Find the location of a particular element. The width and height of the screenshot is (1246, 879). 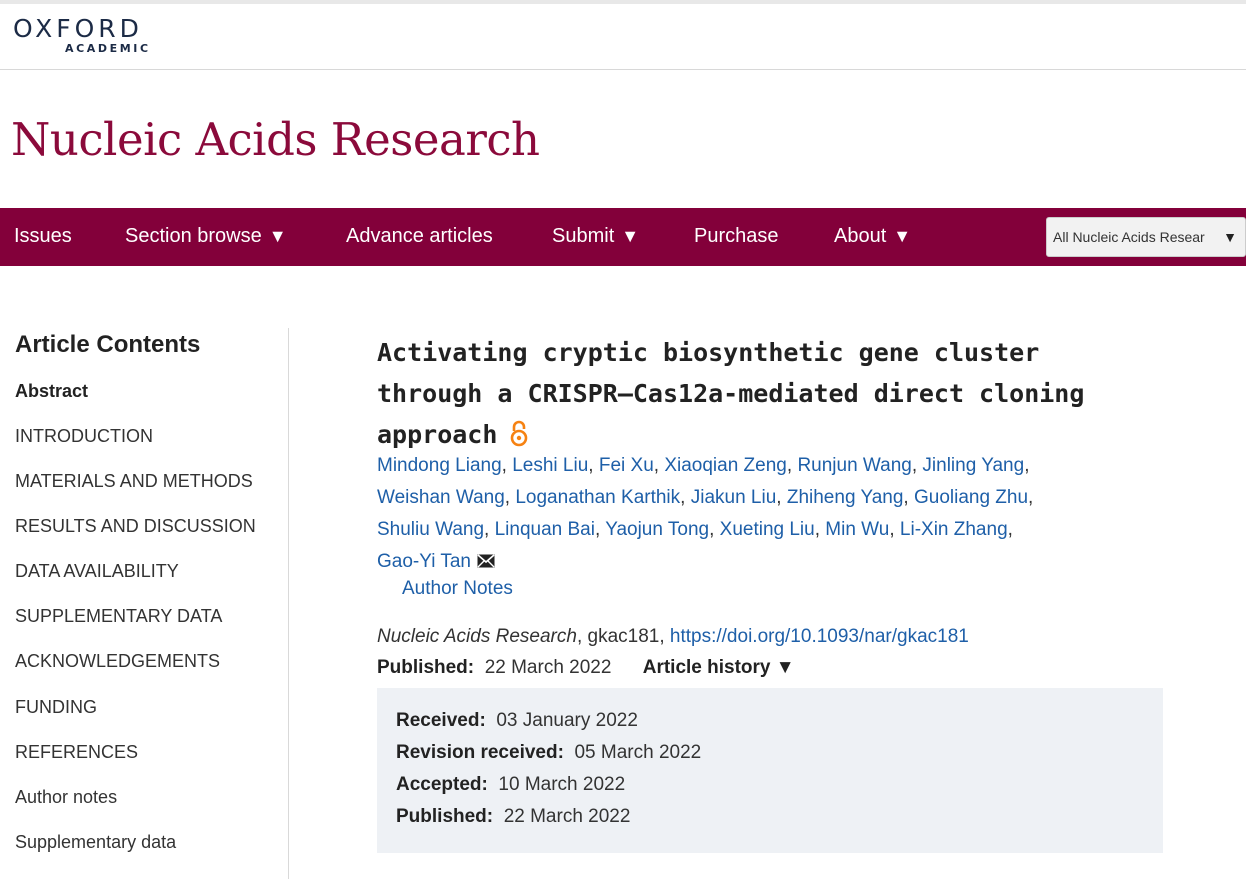

nav-submit: Submit ▼ is located at coordinates (595, 237).